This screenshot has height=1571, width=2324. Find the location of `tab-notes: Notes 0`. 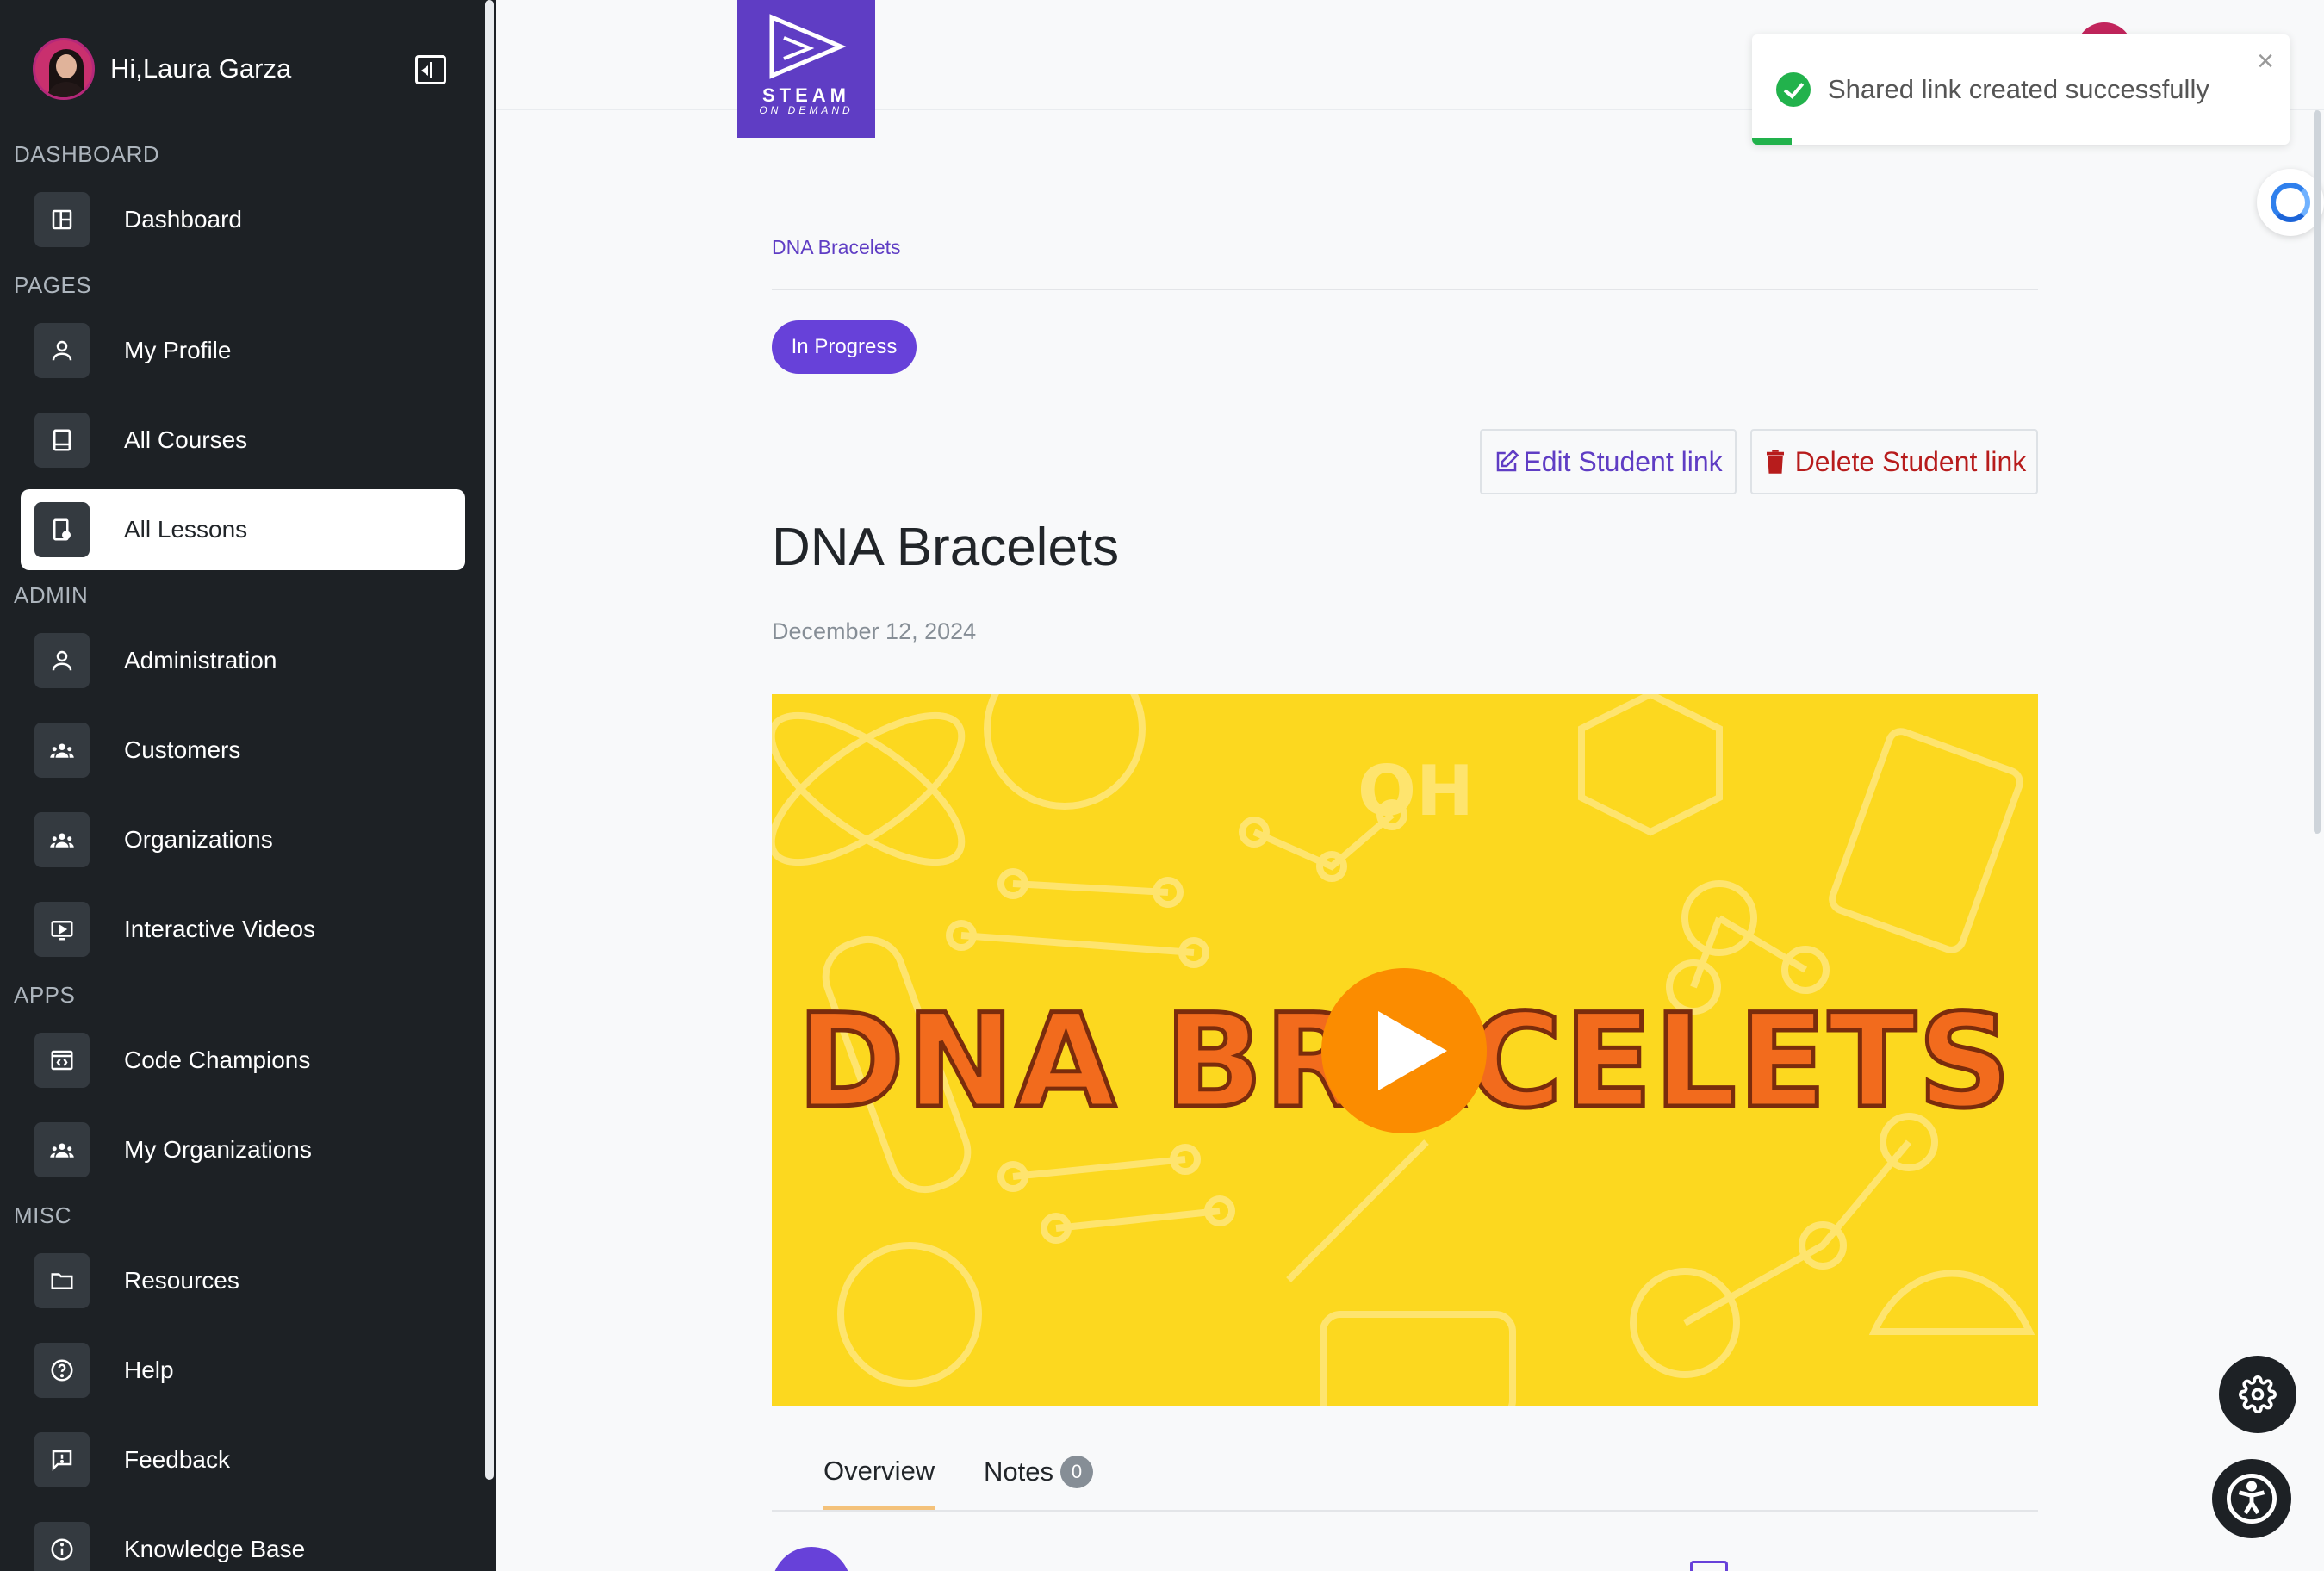

tab-notes: Notes 0 is located at coordinates (1038, 1472).